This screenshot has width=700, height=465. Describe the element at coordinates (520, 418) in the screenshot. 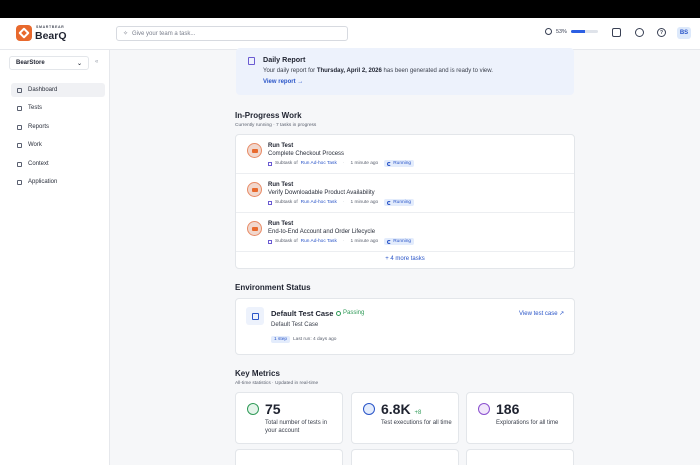

I see `metric-card-explorations: 186 Explorations for all time` at that location.